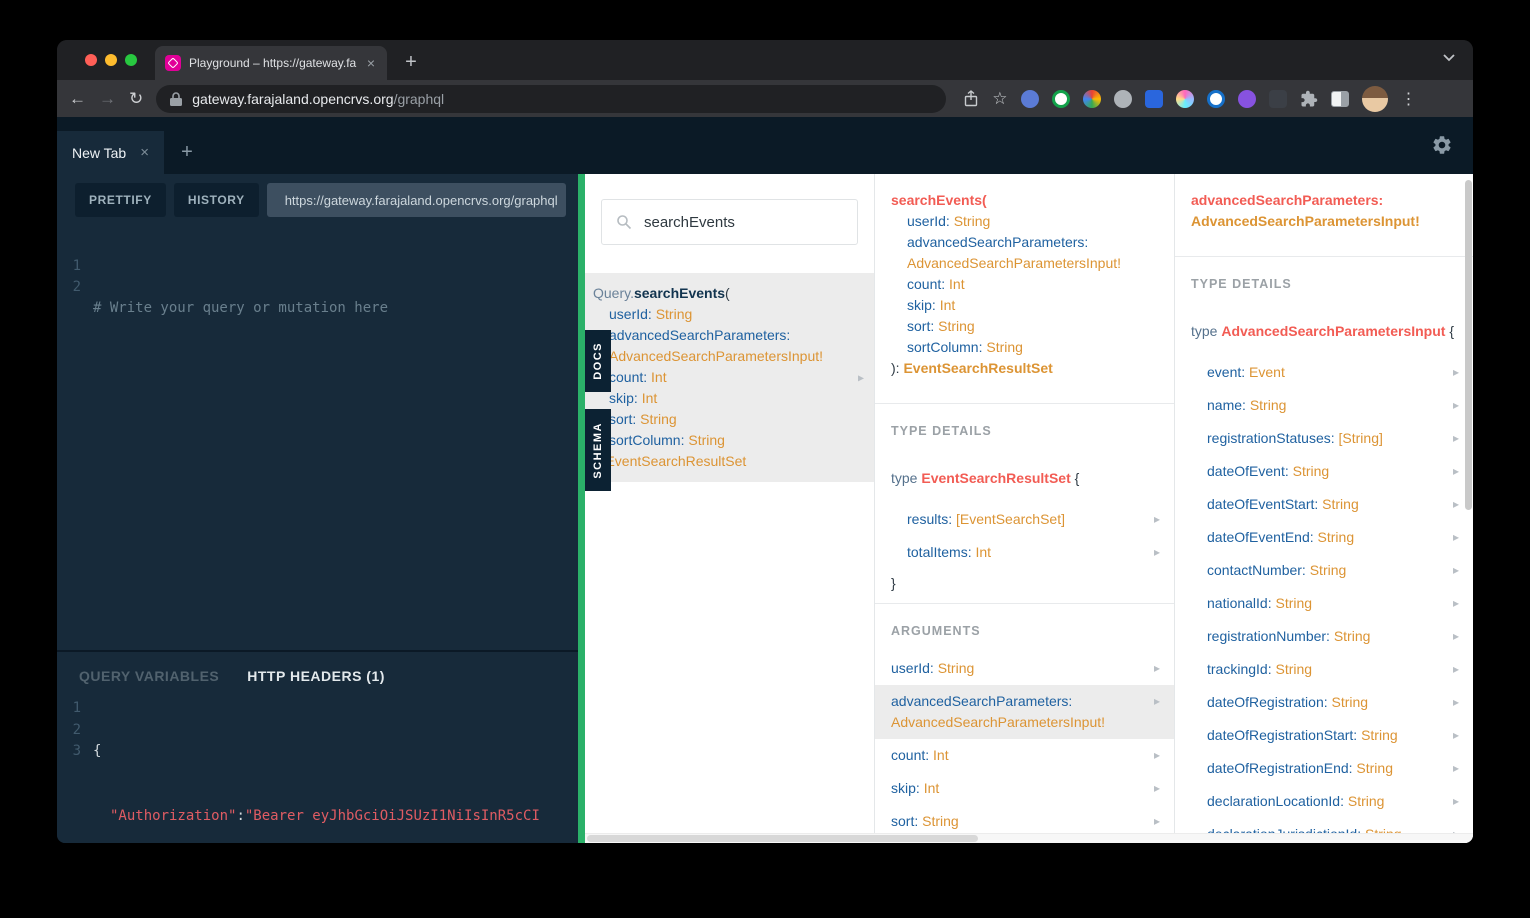 This screenshot has width=1530, height=918. I want to click on browser-menu-icon: ⋮, so click(1409, 99).